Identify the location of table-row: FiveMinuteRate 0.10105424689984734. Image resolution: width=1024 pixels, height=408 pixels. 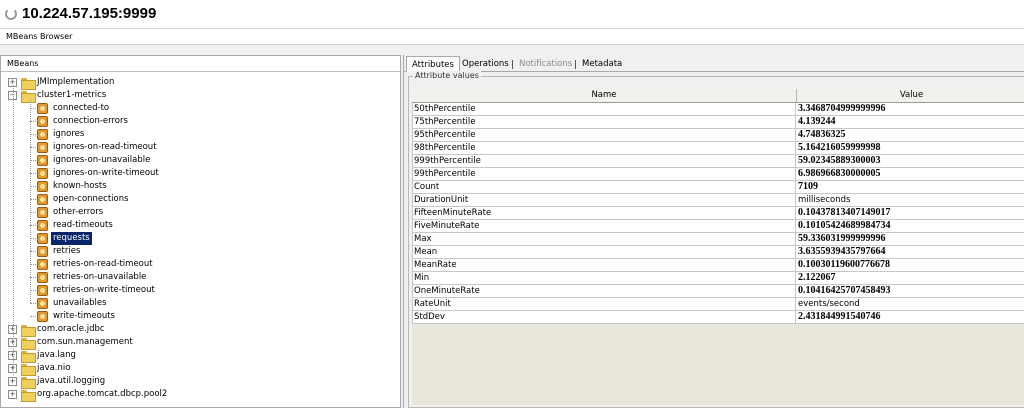
(718, 226).